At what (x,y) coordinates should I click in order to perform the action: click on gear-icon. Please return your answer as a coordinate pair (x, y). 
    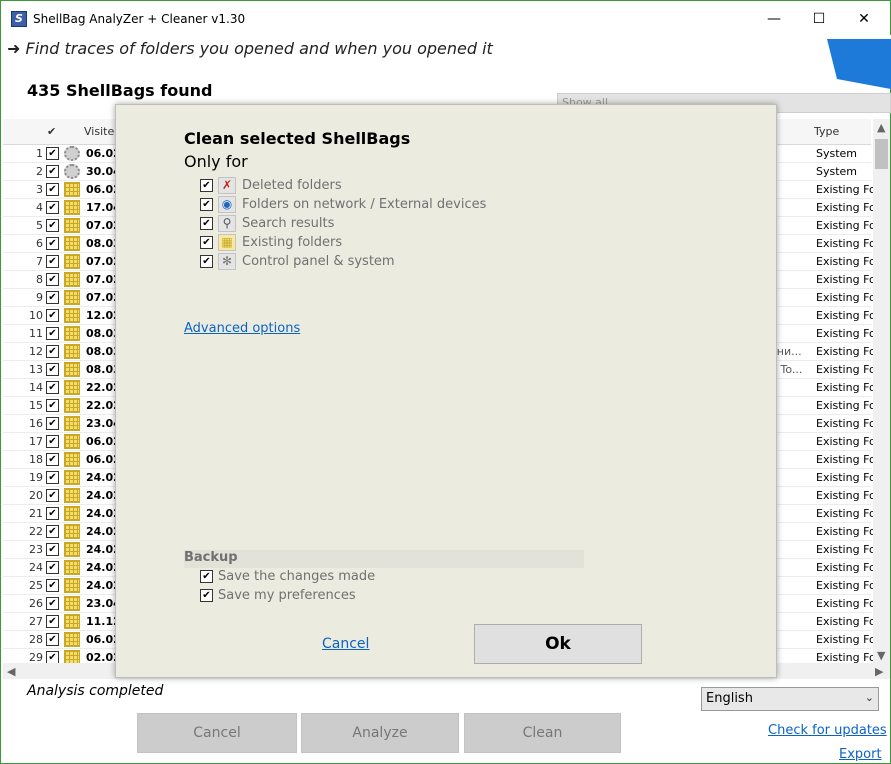
    Looking at the image, I should click on (72, 153).